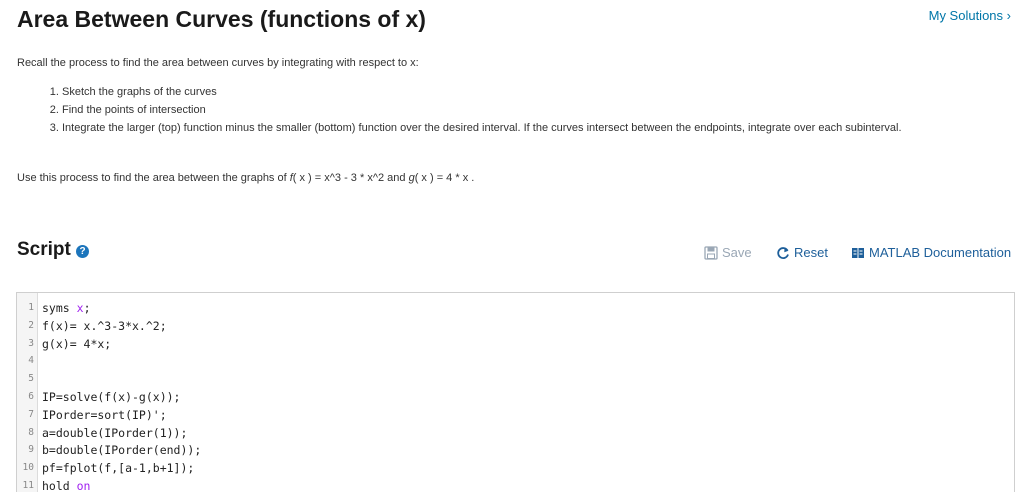  Describe the element at coordinates (31, 307) in the screenshot. I see `line-number: 1` at that location.